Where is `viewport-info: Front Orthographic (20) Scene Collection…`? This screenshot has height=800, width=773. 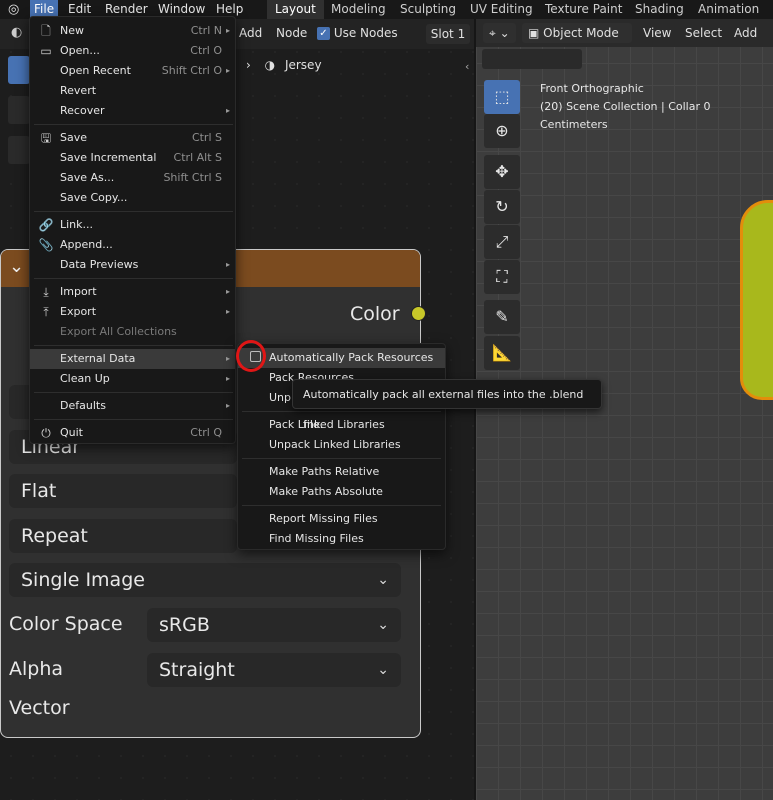
viewport-info: Front Orthographic (20) Scene Collection… is located at coordinates (625, 107).